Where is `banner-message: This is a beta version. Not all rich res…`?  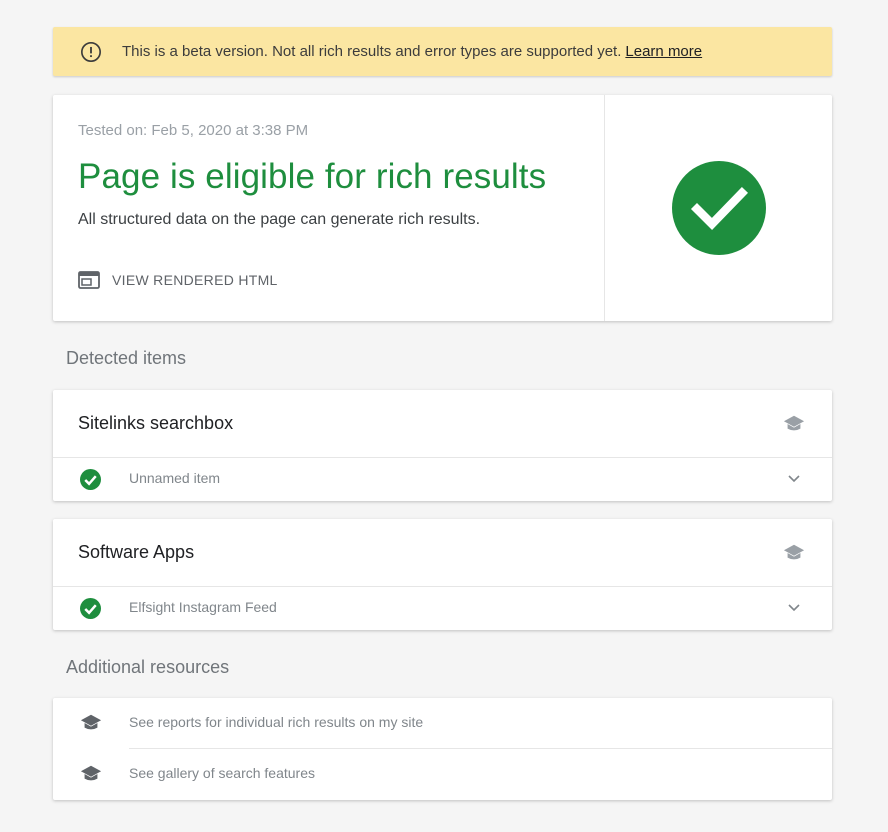 banner-message: This is a beta version. Not all rich res… is located at coordinates (372, 51).